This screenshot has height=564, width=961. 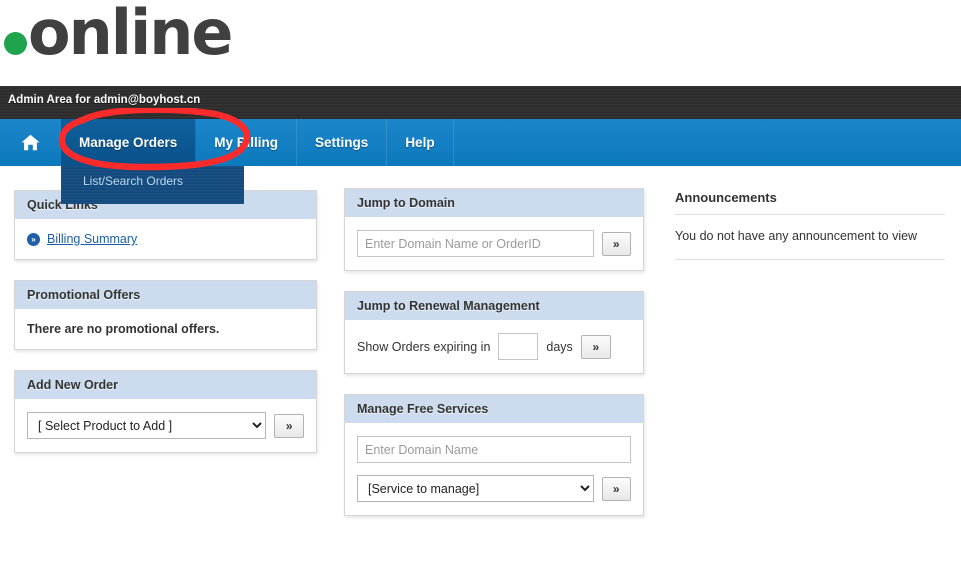 I want to click on select-product-to-add: [ Select Product to Add ], so click(x=147, y=425).